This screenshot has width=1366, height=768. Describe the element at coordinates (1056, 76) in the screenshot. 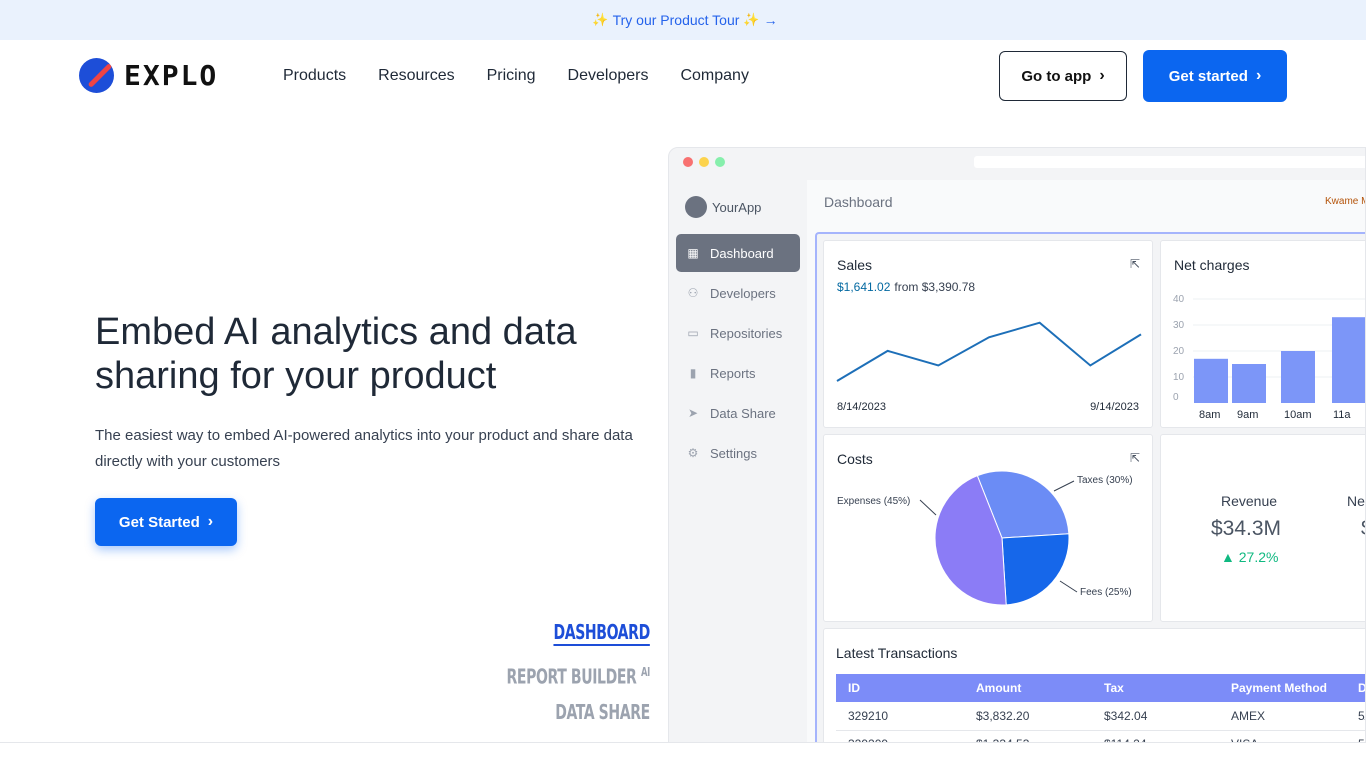

I see `go-to-app-label: Go to app` at that location.